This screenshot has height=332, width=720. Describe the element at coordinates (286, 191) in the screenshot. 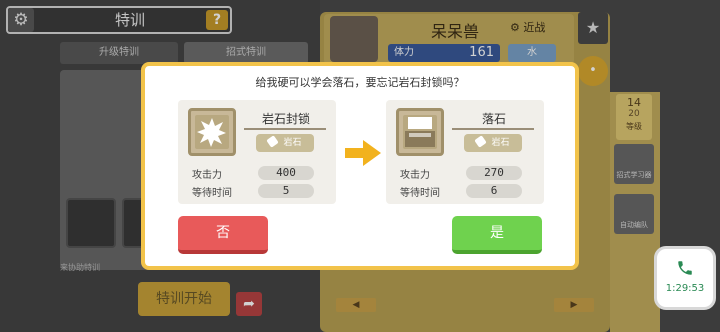

I see `old-move-wait: 5` at that location.